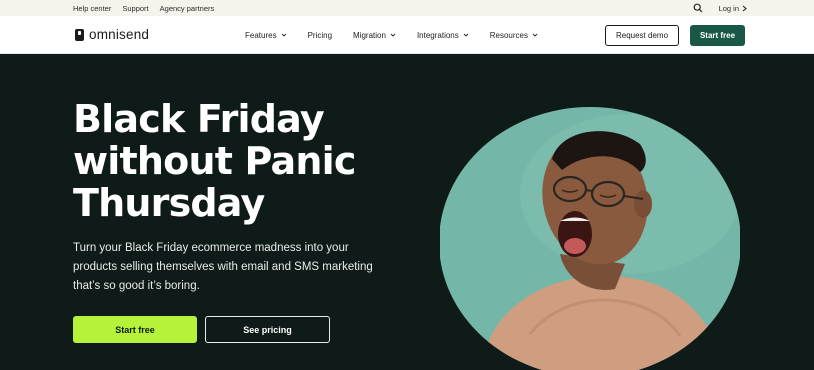 This screenshot has height=370, width=814. I want to click on nav-item-integrations: Integrations, so click(443, 35).